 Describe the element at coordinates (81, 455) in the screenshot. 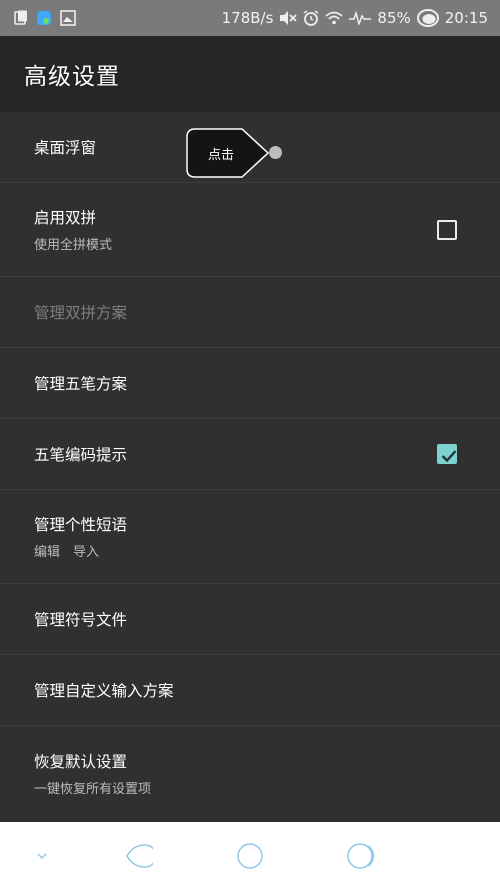

I see `setting-title: 五笔编码提示` at that location.